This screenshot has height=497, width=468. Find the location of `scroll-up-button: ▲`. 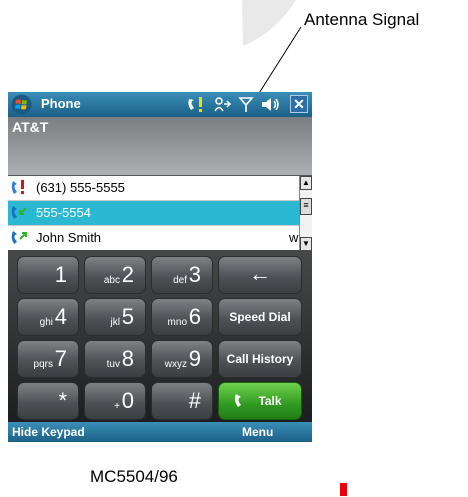

scroll-up-button: ▲ is located at coordinates (306, 183).